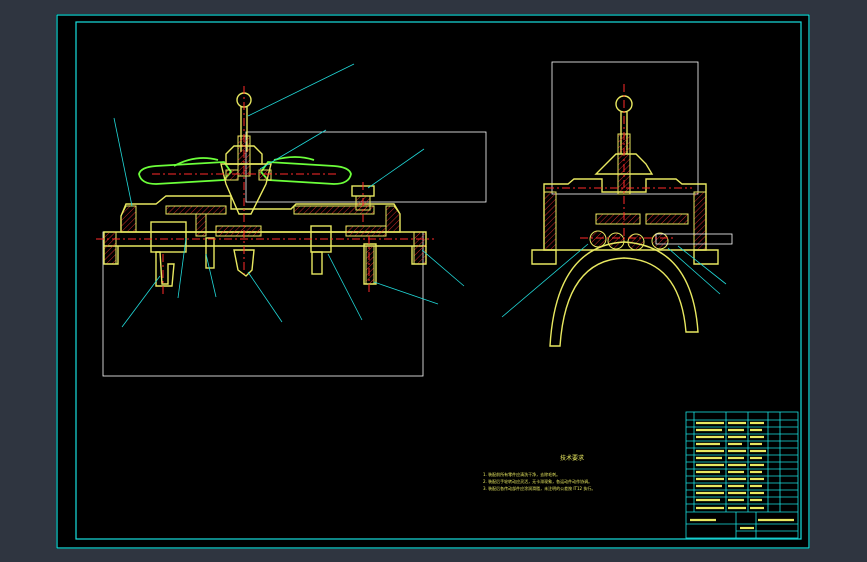  I want to click on upper-dimension-box, so click(366, 167).